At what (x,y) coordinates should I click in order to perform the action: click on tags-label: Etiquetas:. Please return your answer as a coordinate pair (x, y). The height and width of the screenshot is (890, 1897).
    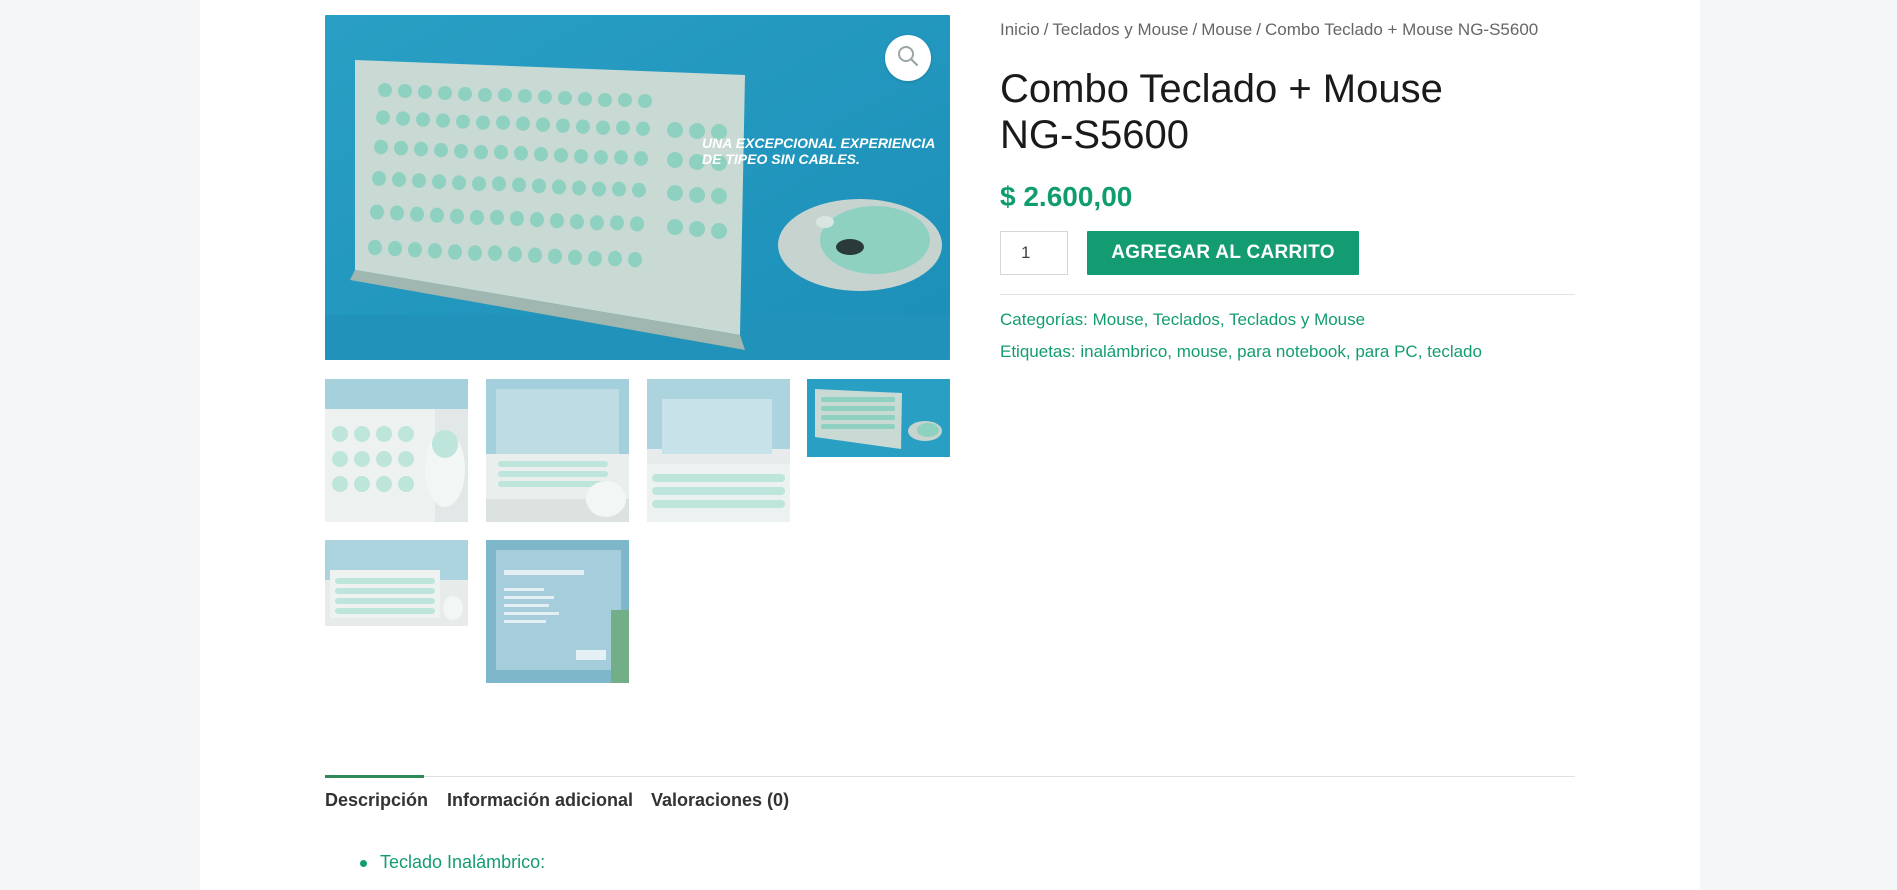
    Looking at the image, I should click on (1038, 351).